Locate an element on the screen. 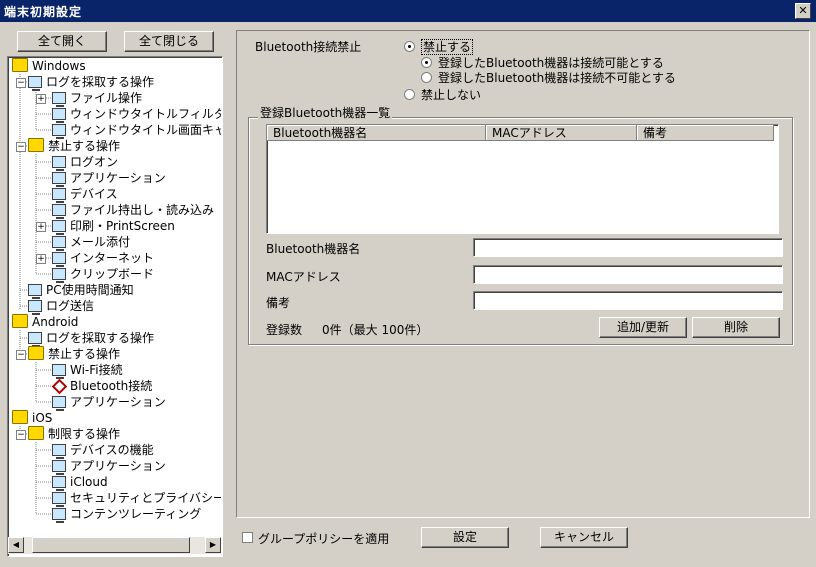 The width and height of the screenshot is (816, 567). column-mac-address: MACアドレス is located at coordinates (561, 133).